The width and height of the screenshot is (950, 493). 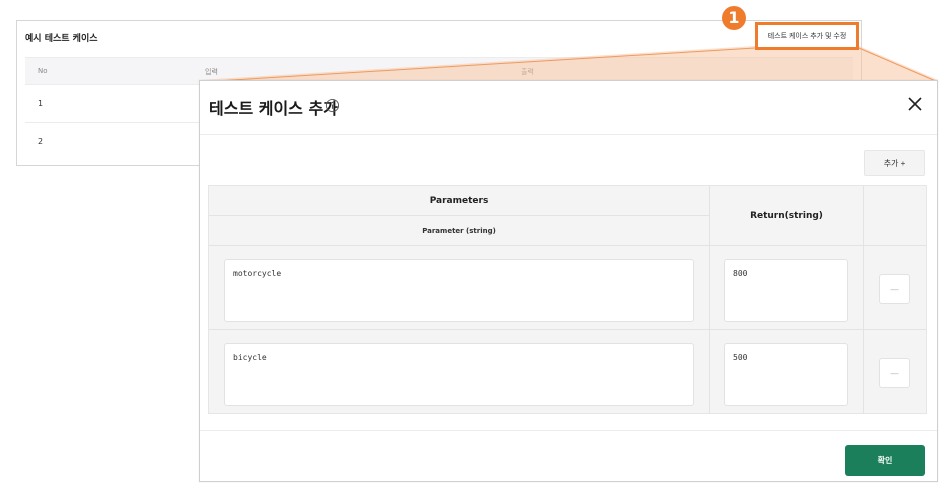 I want to click on parameter-string-header: Parameter (string), so click(x=459, y=231).